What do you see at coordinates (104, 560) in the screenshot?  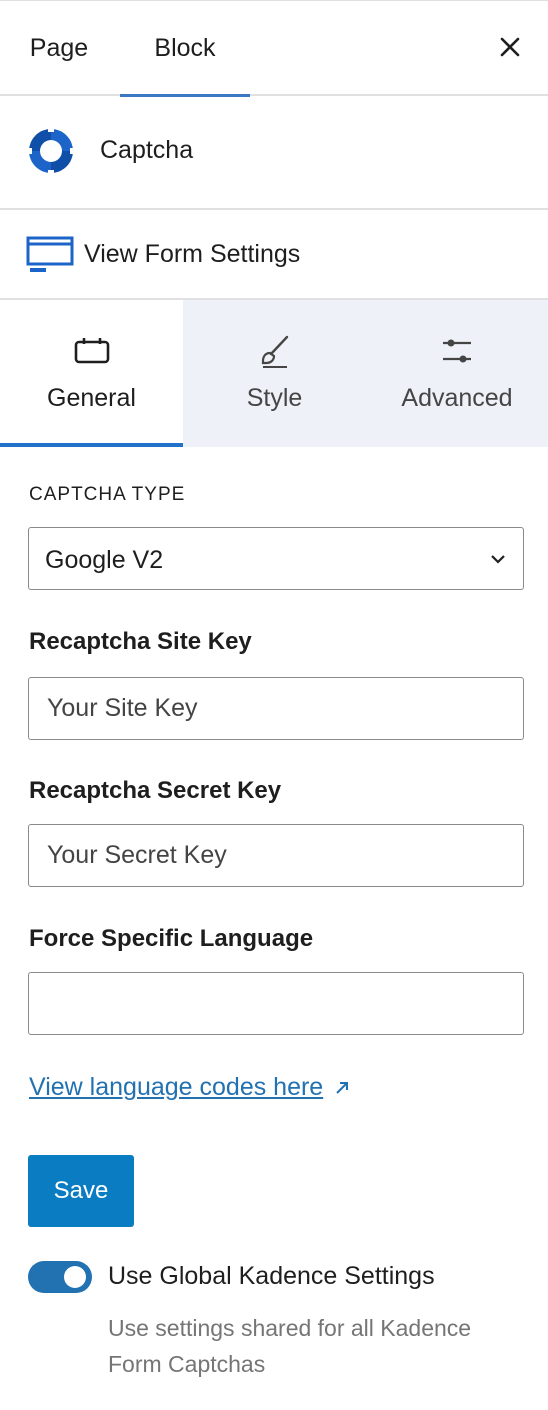 I see `captcha-type-value: Google V2` at bounding box center [104, 560].